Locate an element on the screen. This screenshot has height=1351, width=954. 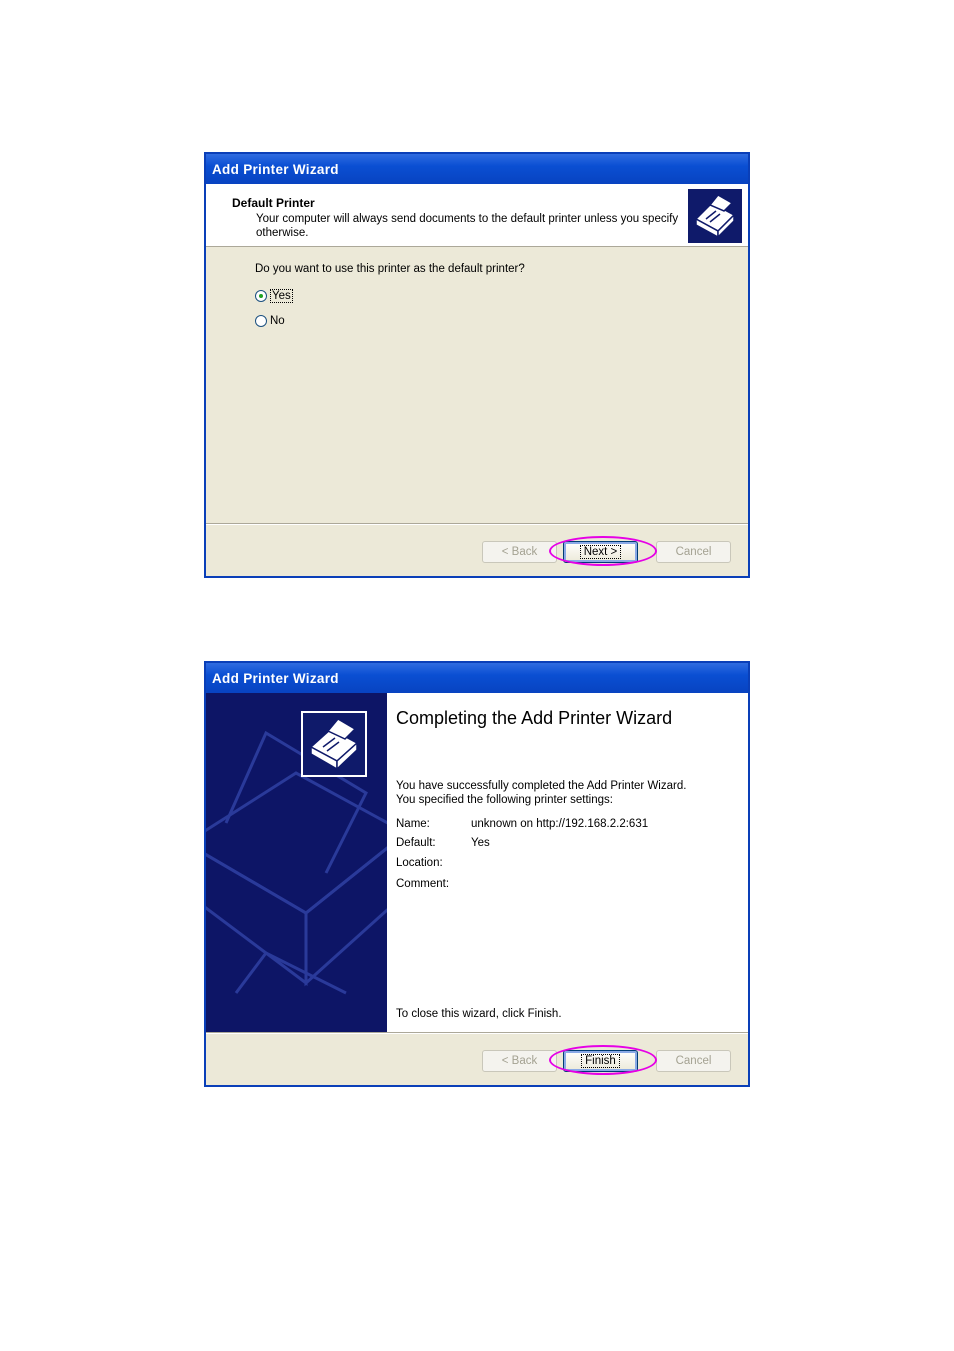
radio-yes-label: Yes is located at coordinates (281, 296).